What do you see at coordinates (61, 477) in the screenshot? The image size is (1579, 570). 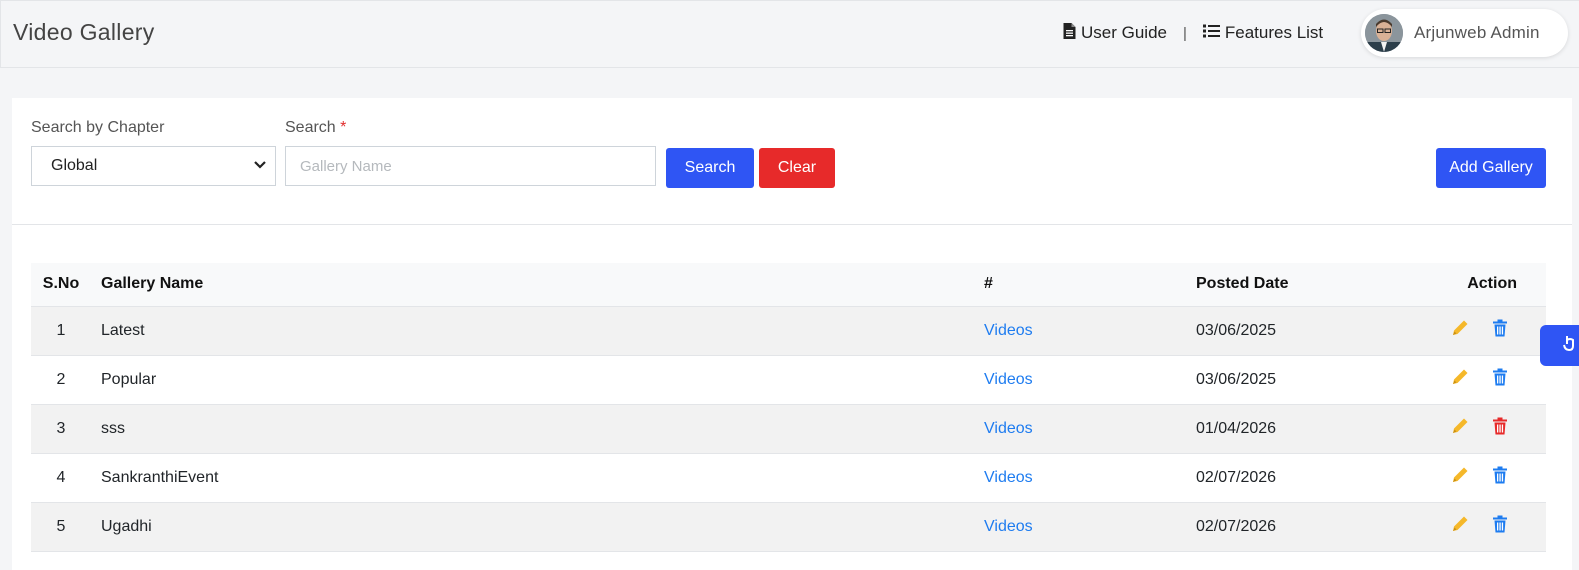 I see `cell-sno: 4` at bounding box center [61, 477].